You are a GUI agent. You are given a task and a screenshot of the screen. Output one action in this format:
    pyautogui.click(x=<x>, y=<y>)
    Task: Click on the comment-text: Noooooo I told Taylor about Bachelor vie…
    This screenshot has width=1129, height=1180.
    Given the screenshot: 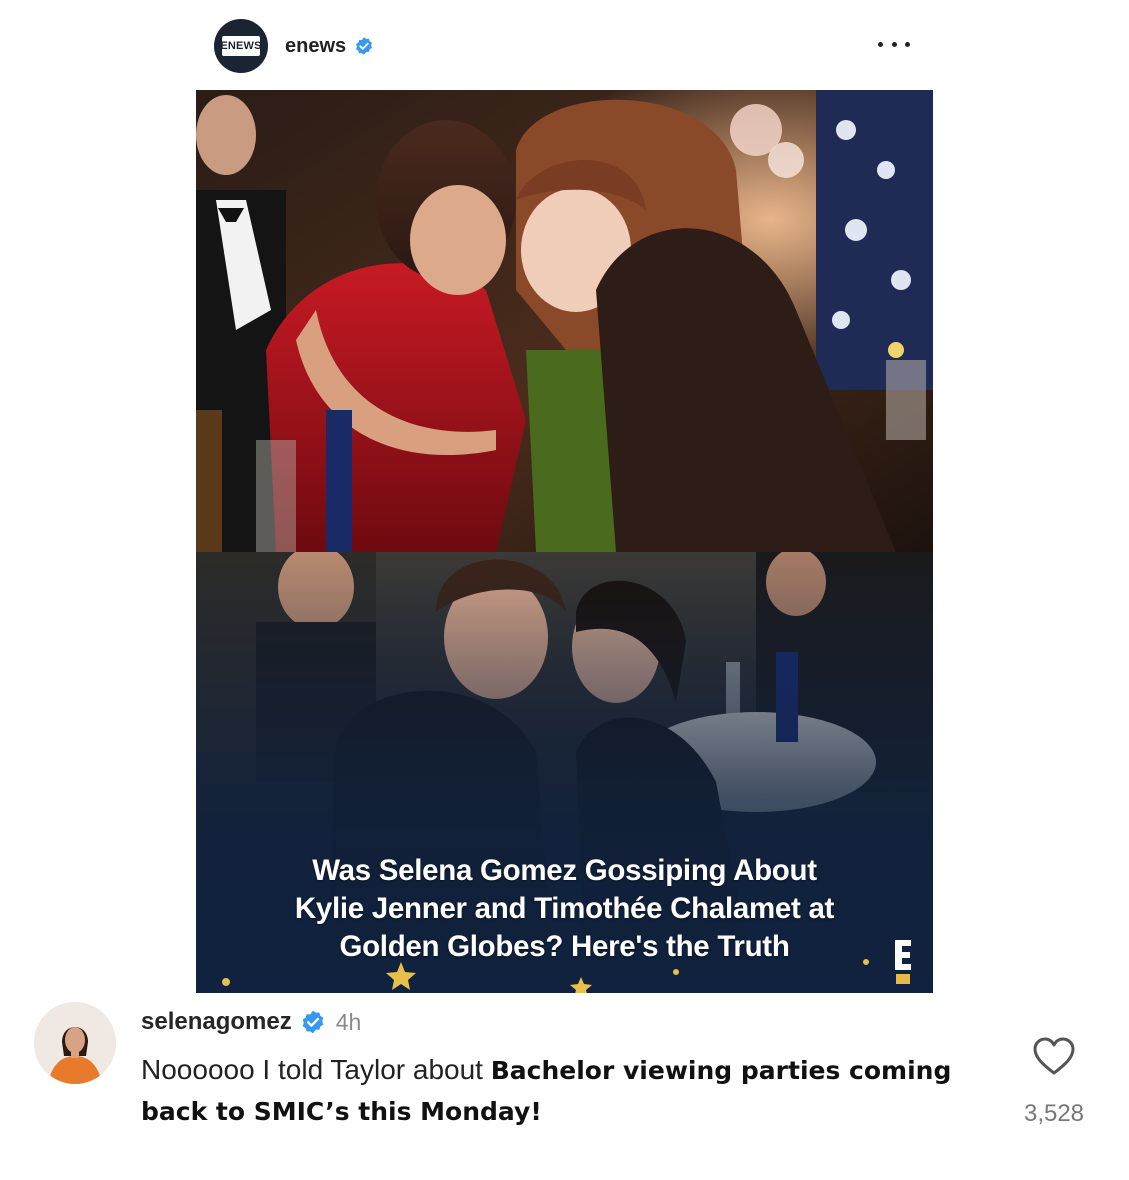 What is the action you would take?
    pyautogui.click(x=556, y=1091)
    